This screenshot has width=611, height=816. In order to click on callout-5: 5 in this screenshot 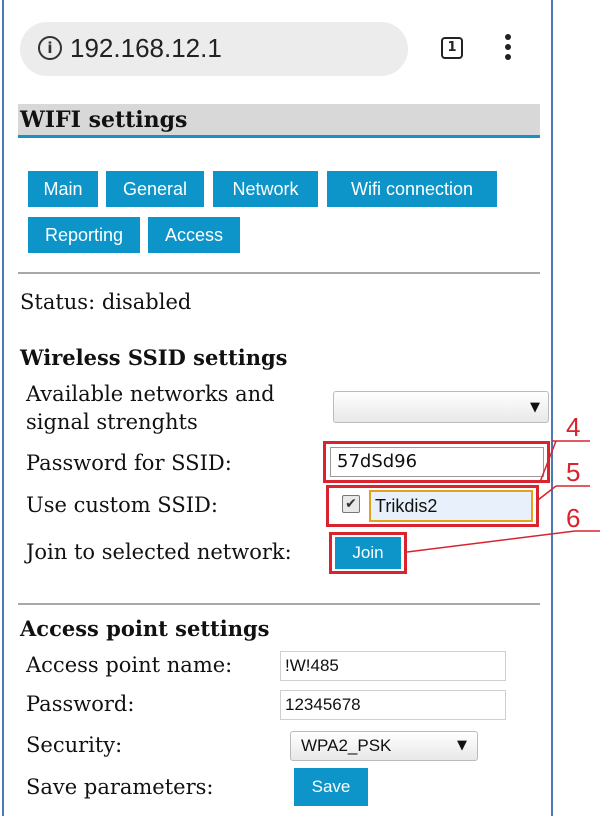, I will do `click(573, 472)`.